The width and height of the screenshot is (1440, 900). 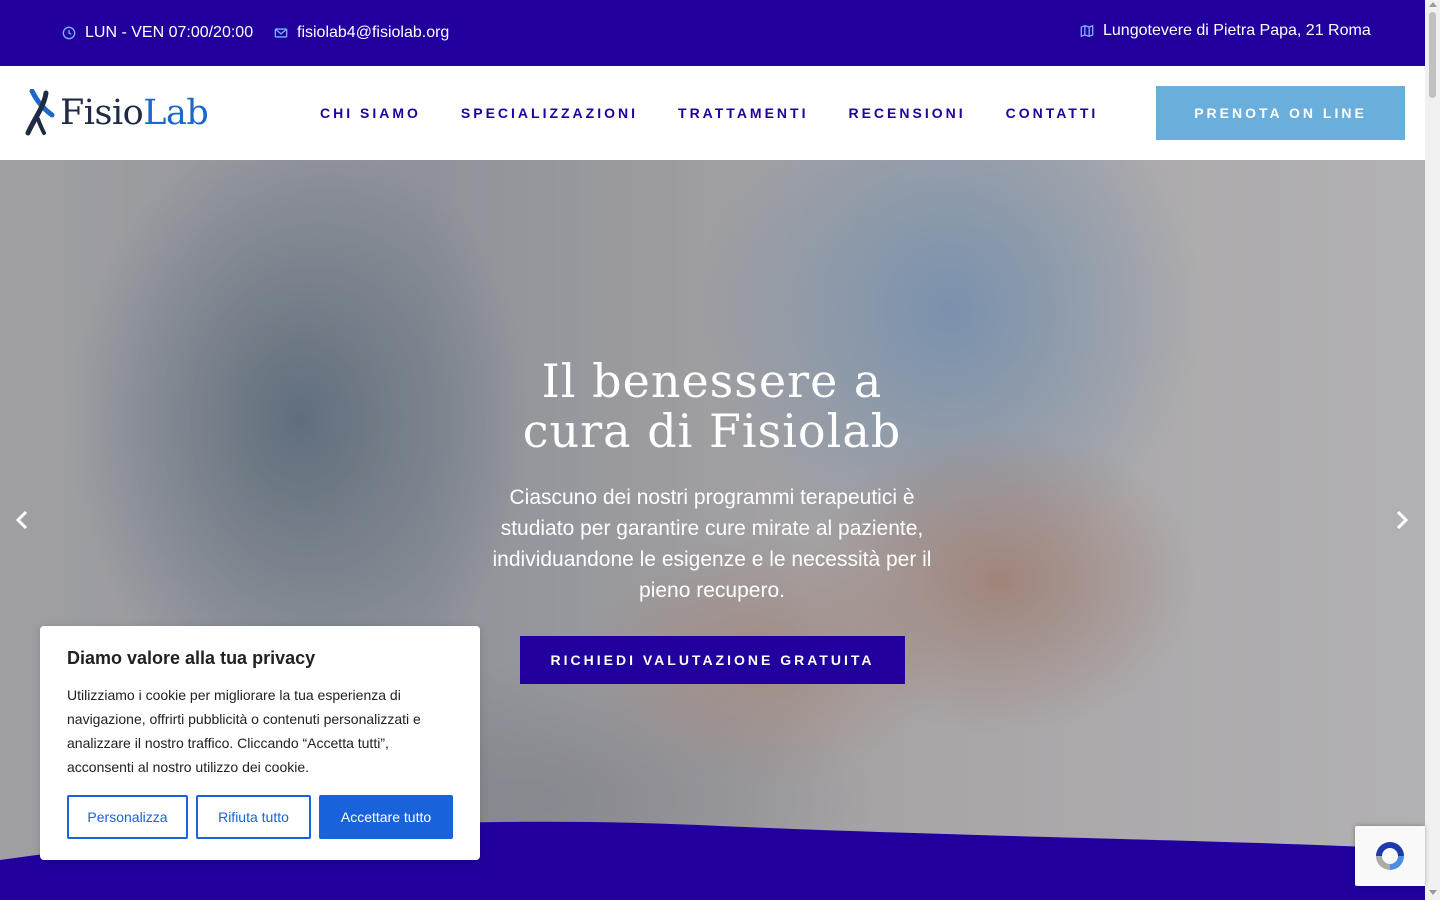 What do you see at coordinates (1432, 450) in the screenshot?
I see `page-scrollbar` at bounding box center [1432, 450].